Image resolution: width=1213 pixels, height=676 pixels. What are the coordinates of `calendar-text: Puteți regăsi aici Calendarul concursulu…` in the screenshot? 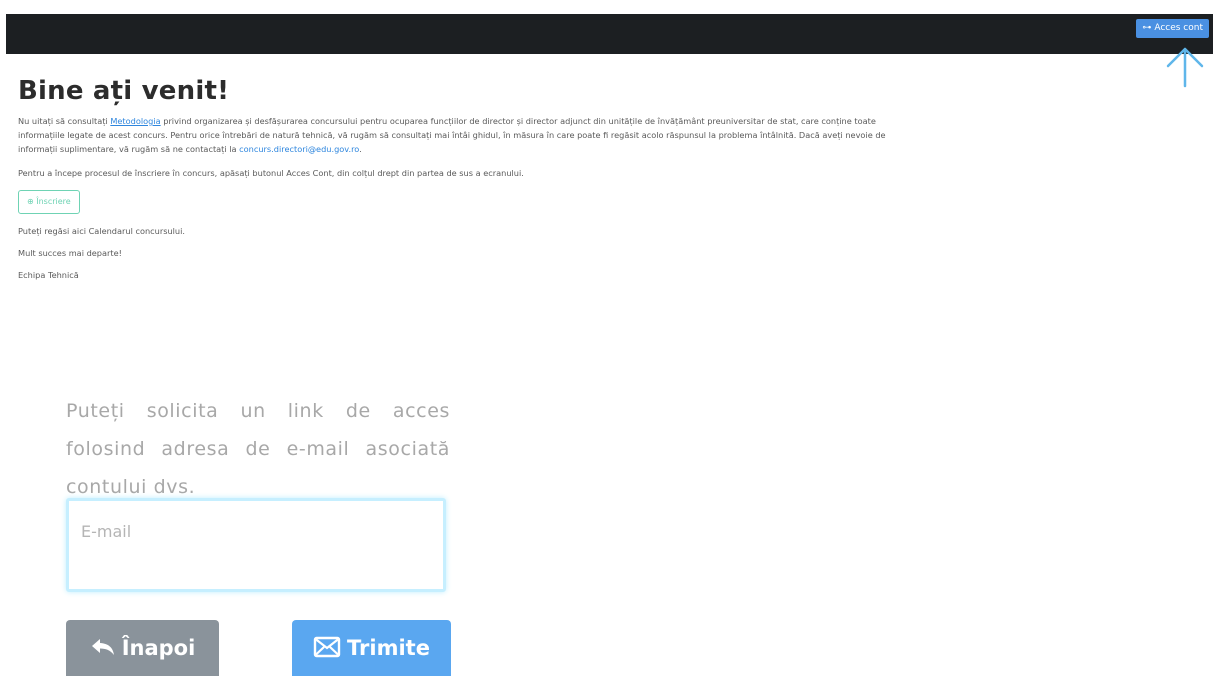 It's located at (102, 231).